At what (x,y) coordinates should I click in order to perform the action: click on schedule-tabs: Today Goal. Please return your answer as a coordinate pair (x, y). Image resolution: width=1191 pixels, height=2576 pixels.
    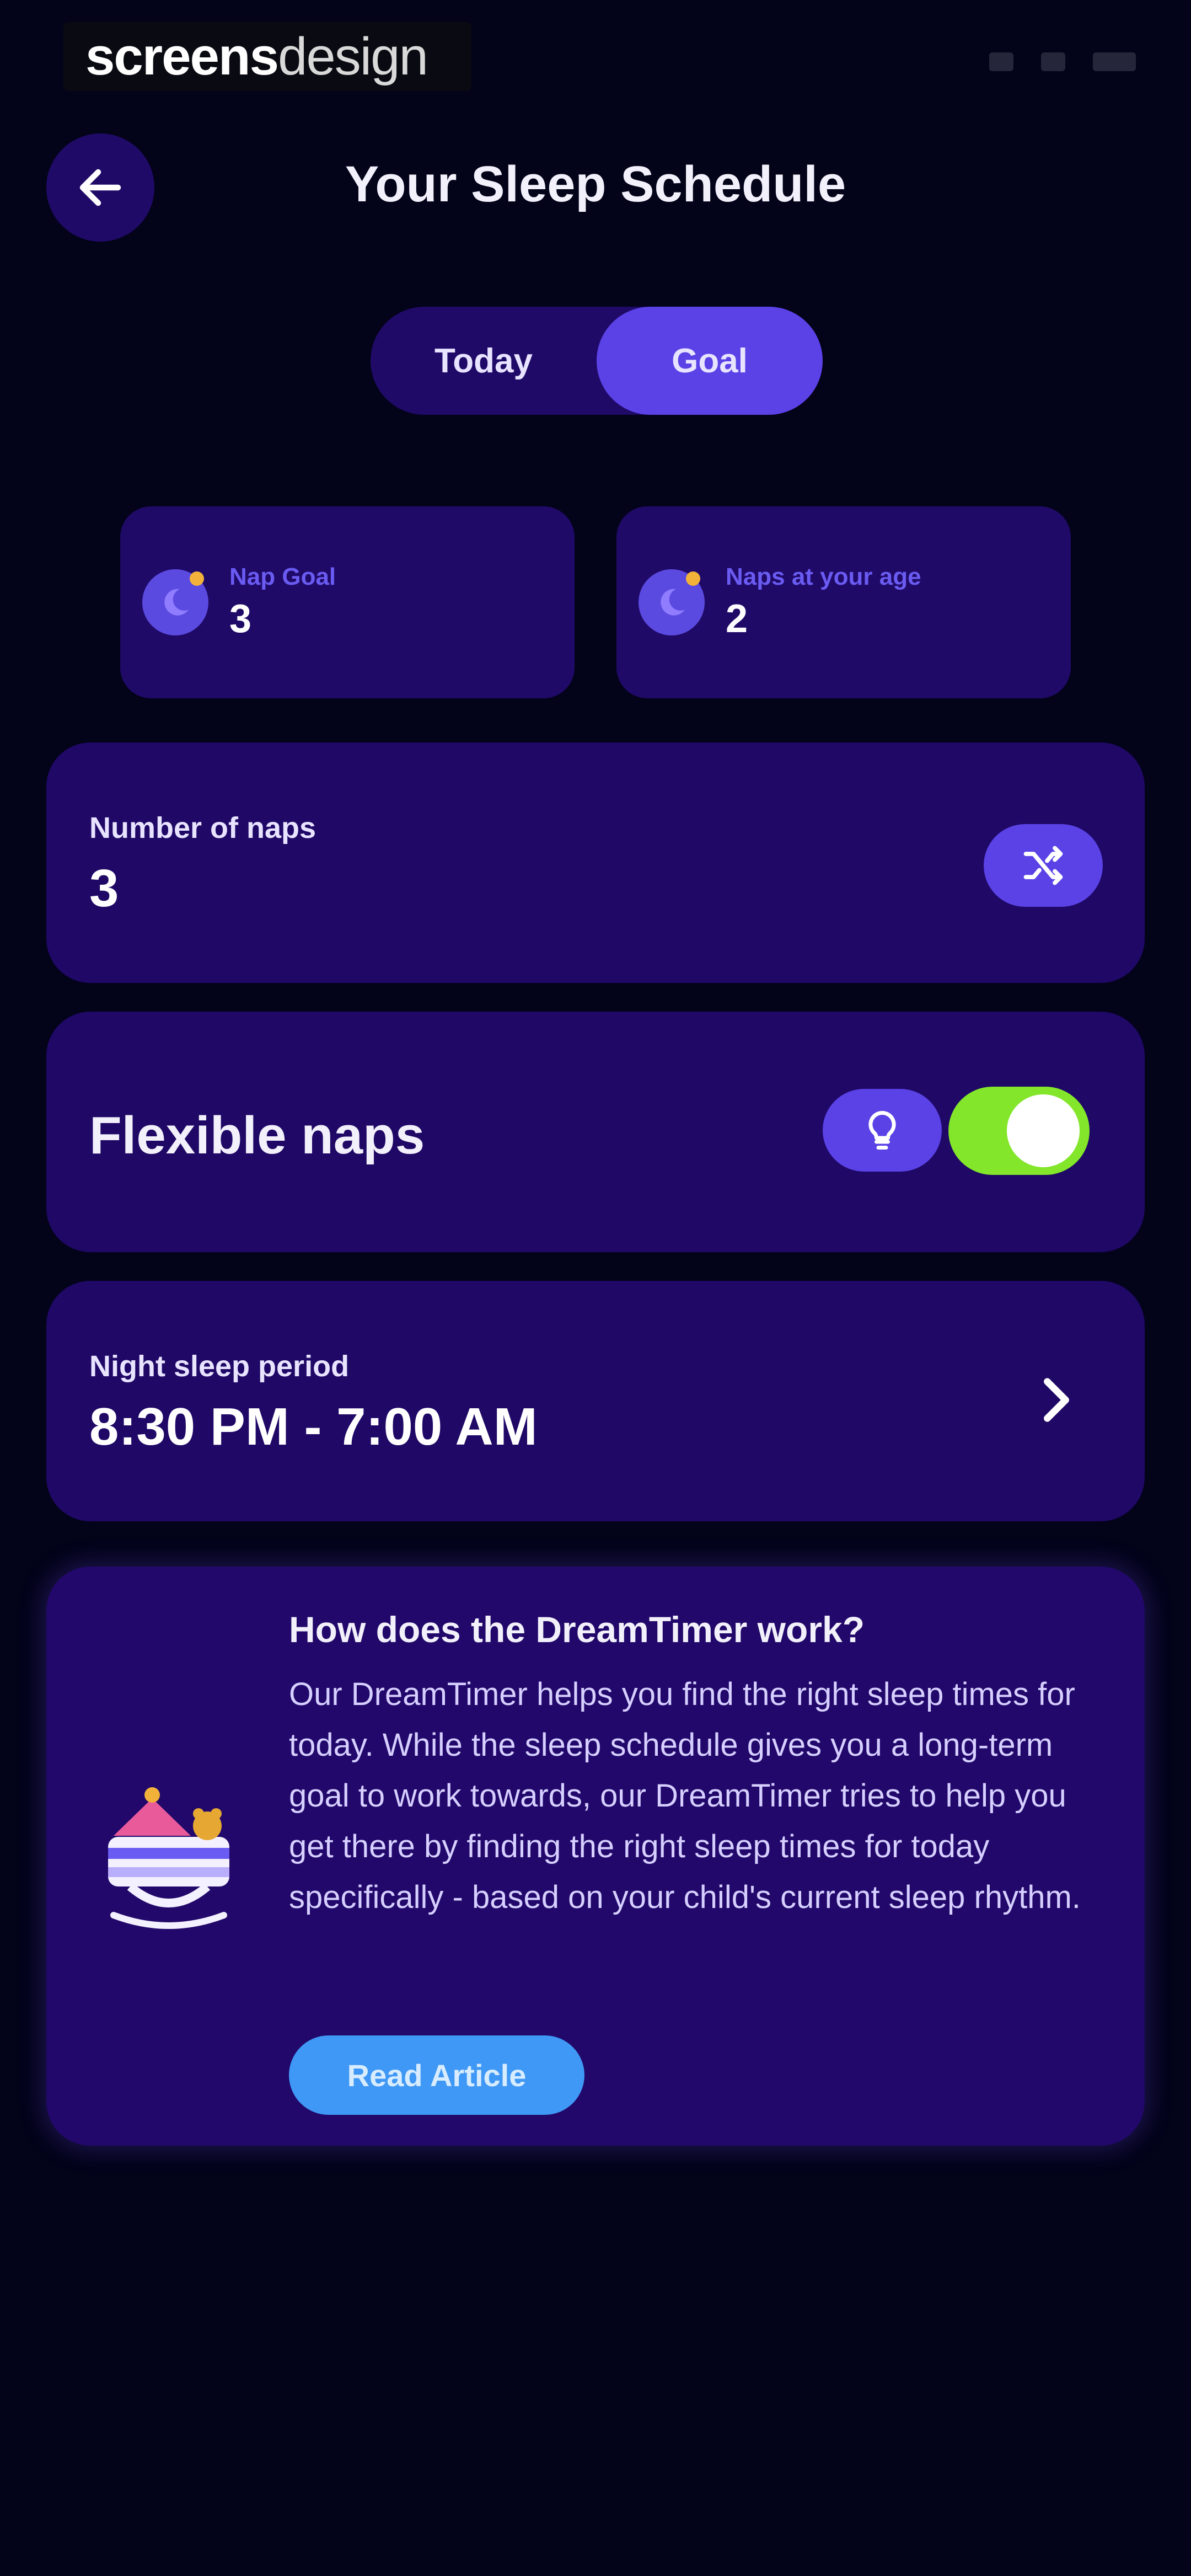
    Looking at the image, I should click on (597, 361).